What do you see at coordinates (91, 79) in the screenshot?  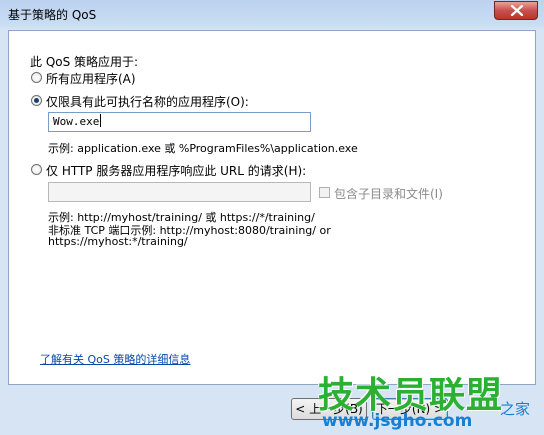 I see `radio-all-apps-label: 所有应用程序(A)` at bounding box center [91, 79].